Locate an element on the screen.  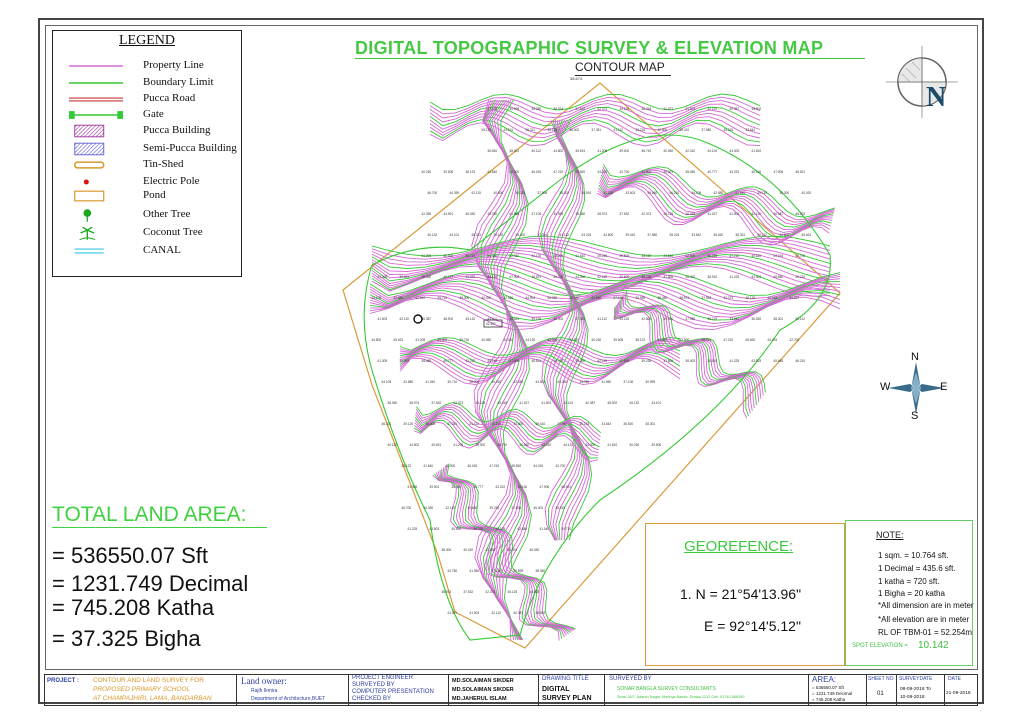
spot-height-label: 40.550 is located at coordinates (524, 445).